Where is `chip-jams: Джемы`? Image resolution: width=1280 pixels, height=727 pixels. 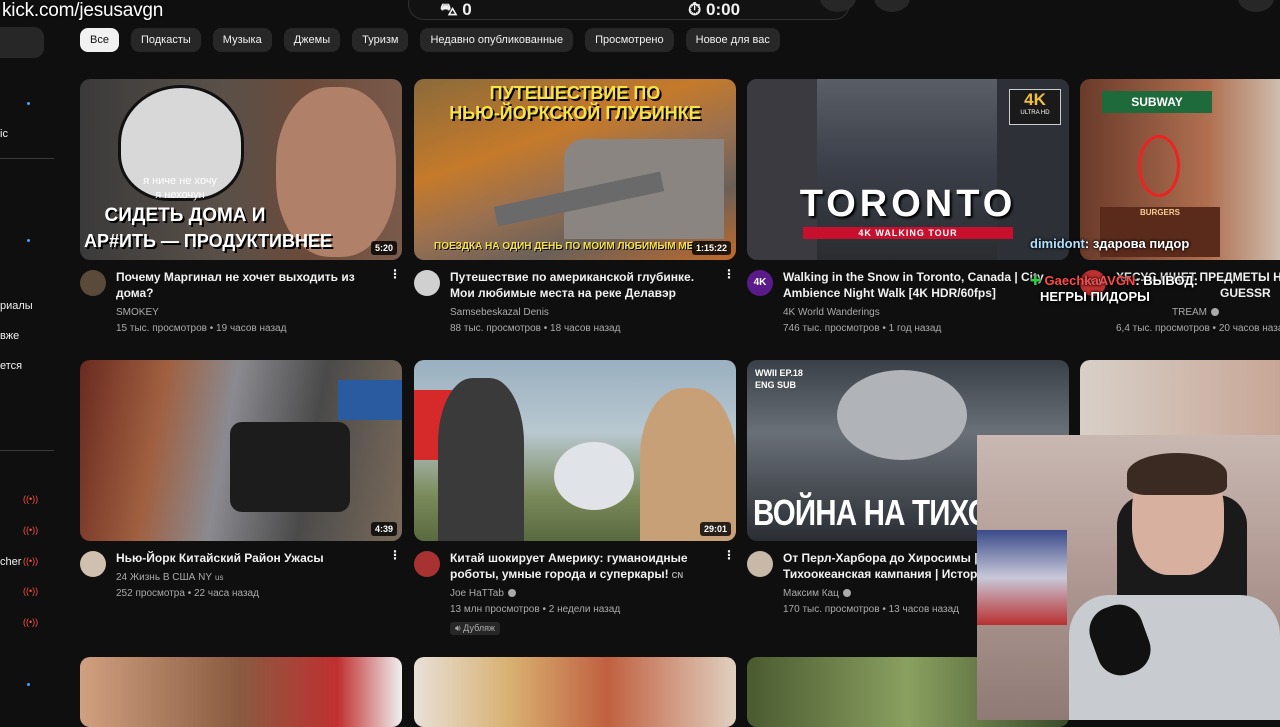 chip-jams: Джемы is located at coordinates (312, 40).